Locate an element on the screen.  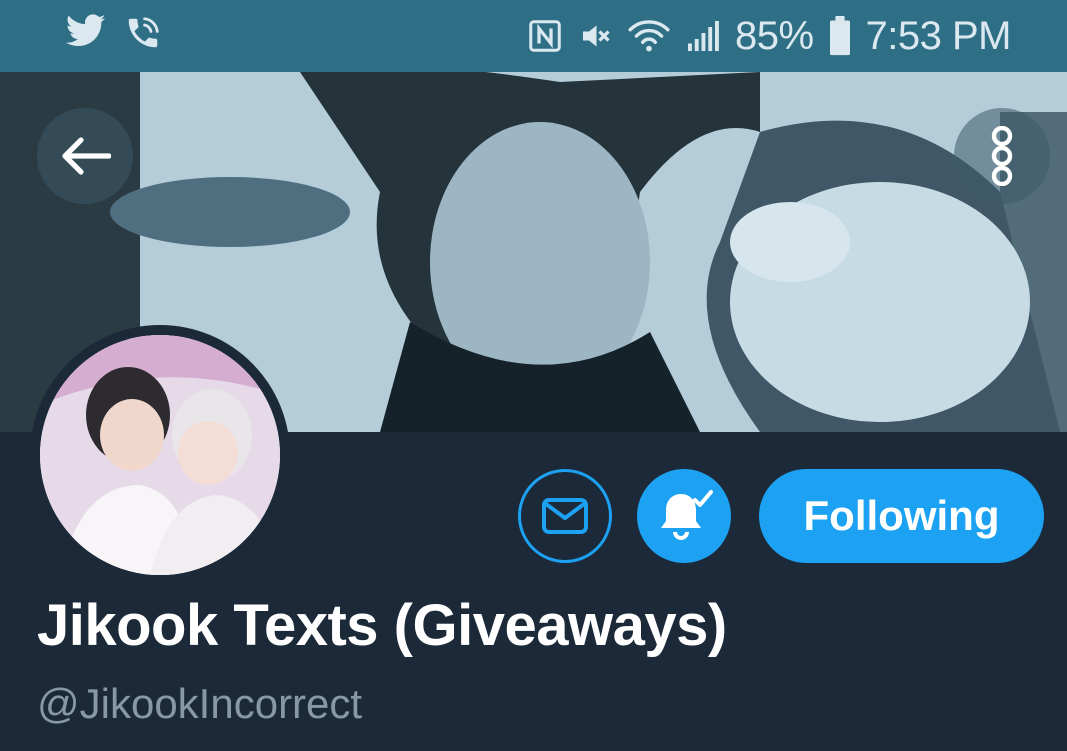
status-bar: 85% 7:53 PM is located at coordinates (533, 36).